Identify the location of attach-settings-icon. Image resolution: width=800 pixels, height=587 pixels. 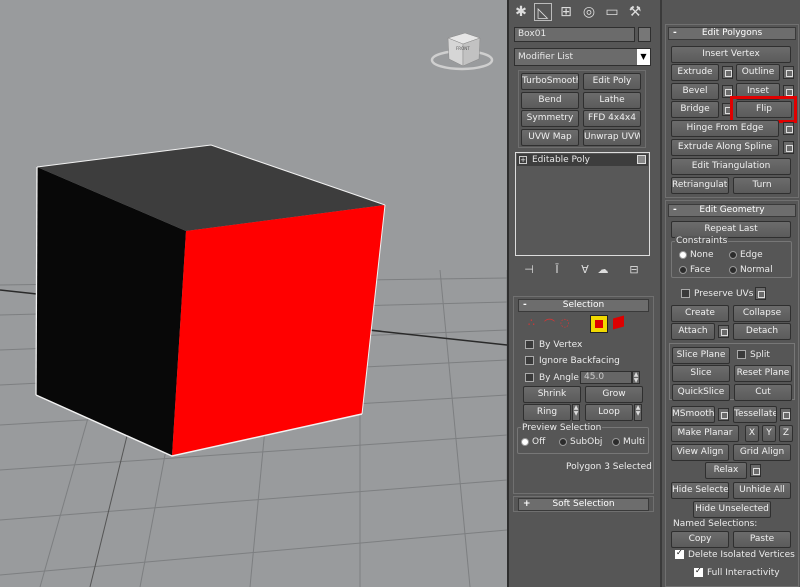
(723, 331).